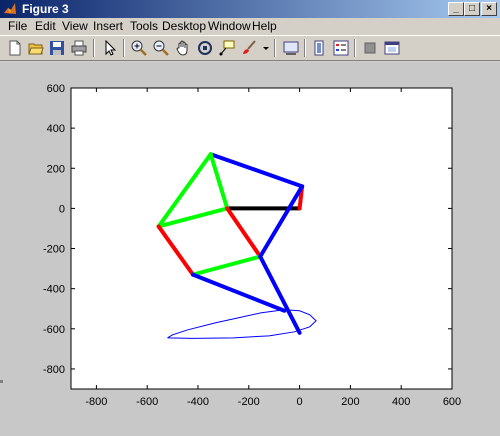  I want to click on menu-help: Help, so click(264, 26).